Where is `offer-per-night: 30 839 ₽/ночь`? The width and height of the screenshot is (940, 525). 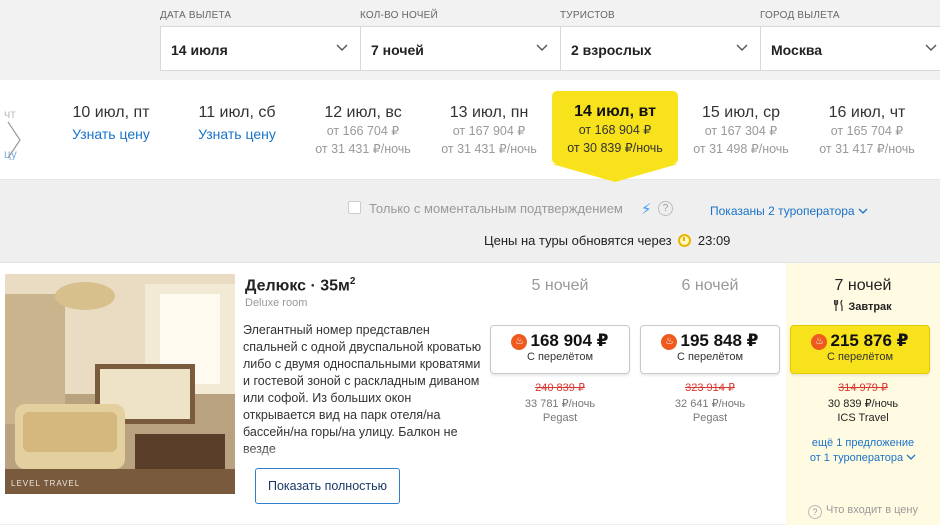 offer-per-night: 30 839 ₽/ночь is located at coordinates (863, 404).